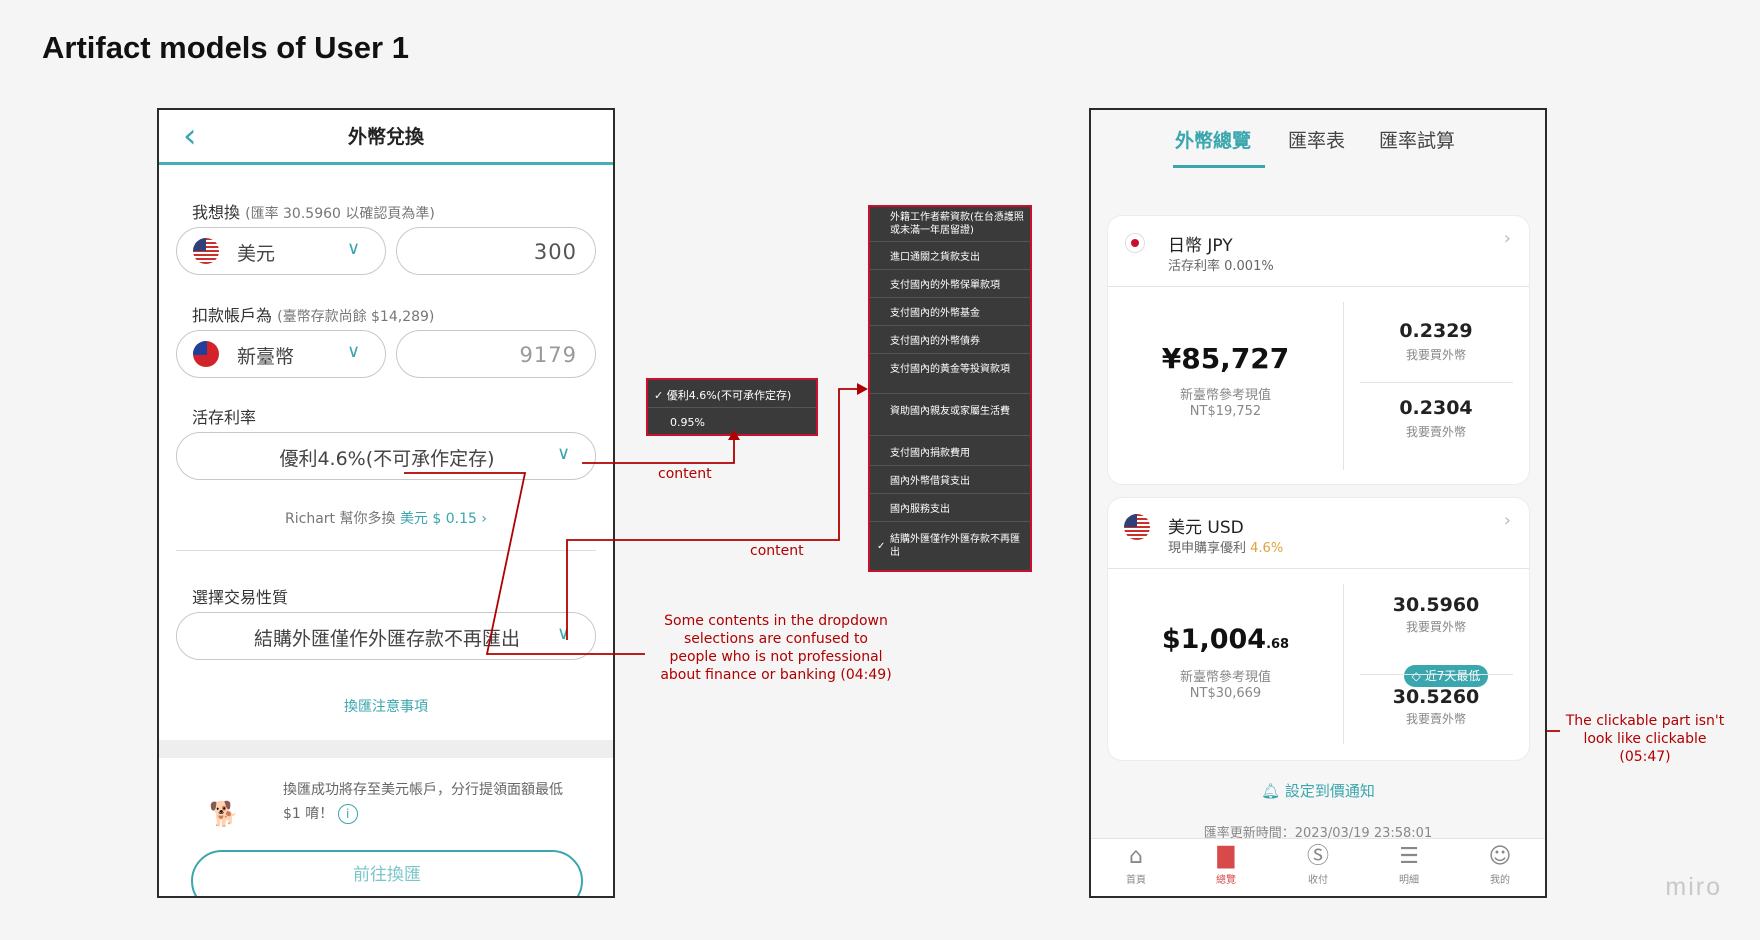 The image size is (1760, 940). What do you see at coordinates (1693, 887) in the screenshot?
I see `miro-watermark: miro` at bounding box center [1693, 887].